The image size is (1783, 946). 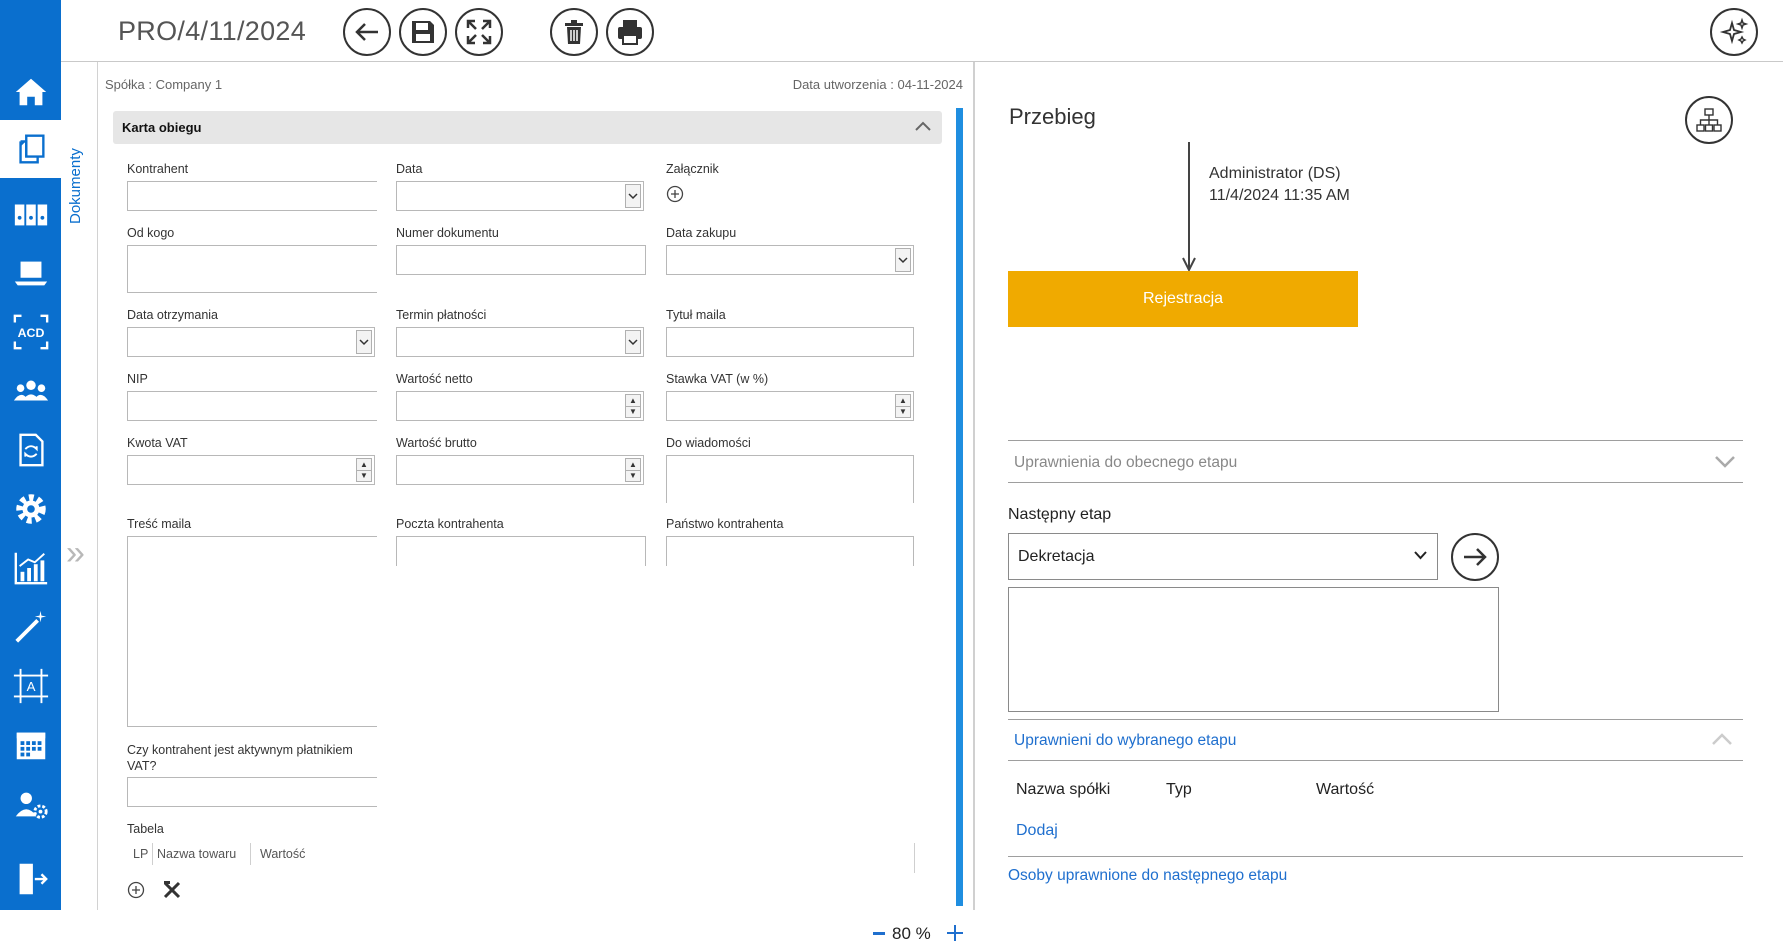 I want to click on frame-label: A, so click(x=30, y=686).